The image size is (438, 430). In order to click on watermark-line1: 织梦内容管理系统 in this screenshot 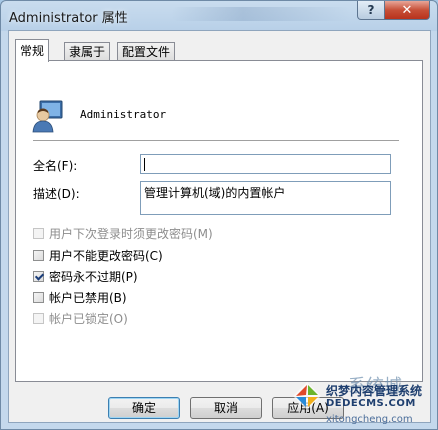, I will do `click(374, 391)`.